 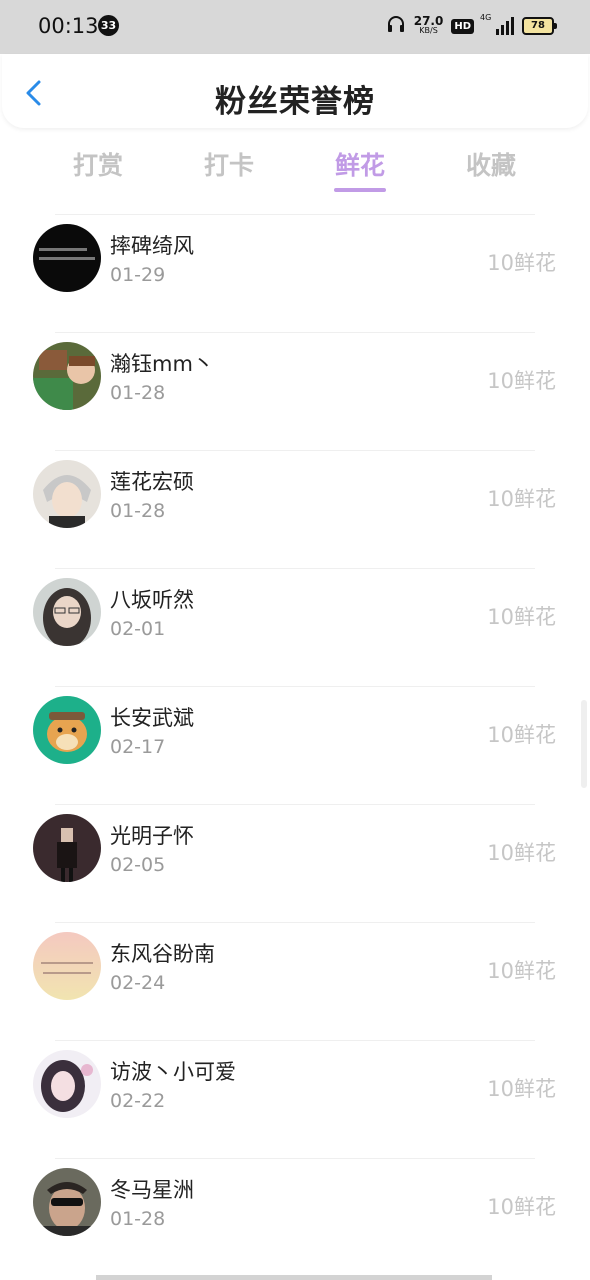 I want to click on username: 长安武斌, so click(x=152, y=718).